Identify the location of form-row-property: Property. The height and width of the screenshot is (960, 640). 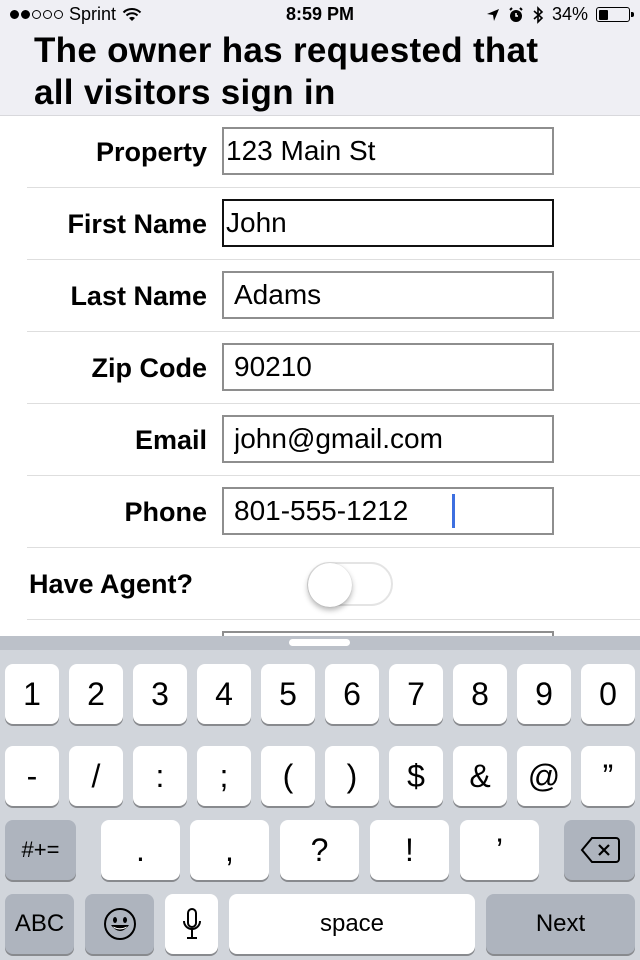
(333, 152).